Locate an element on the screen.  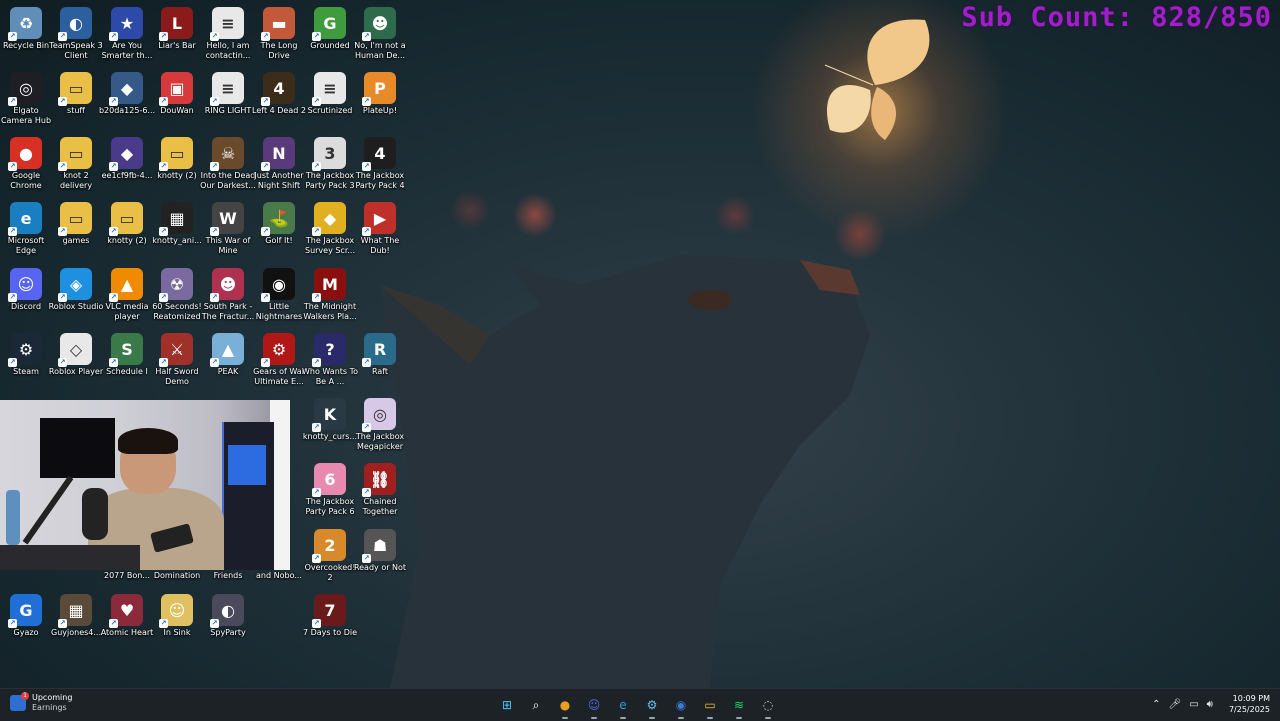
desktop-icon: ▭ ↗ knot 2 delivery is located at coordinates (76, 167).